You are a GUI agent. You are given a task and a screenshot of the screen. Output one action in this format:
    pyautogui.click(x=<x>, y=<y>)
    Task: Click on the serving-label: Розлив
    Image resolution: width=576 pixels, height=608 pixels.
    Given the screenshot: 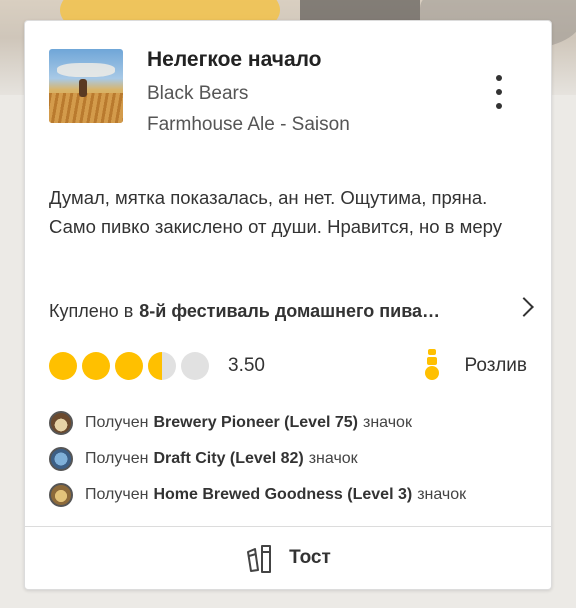 What is the action you would take?
    pyautogui.click(x=495, y=365)
    